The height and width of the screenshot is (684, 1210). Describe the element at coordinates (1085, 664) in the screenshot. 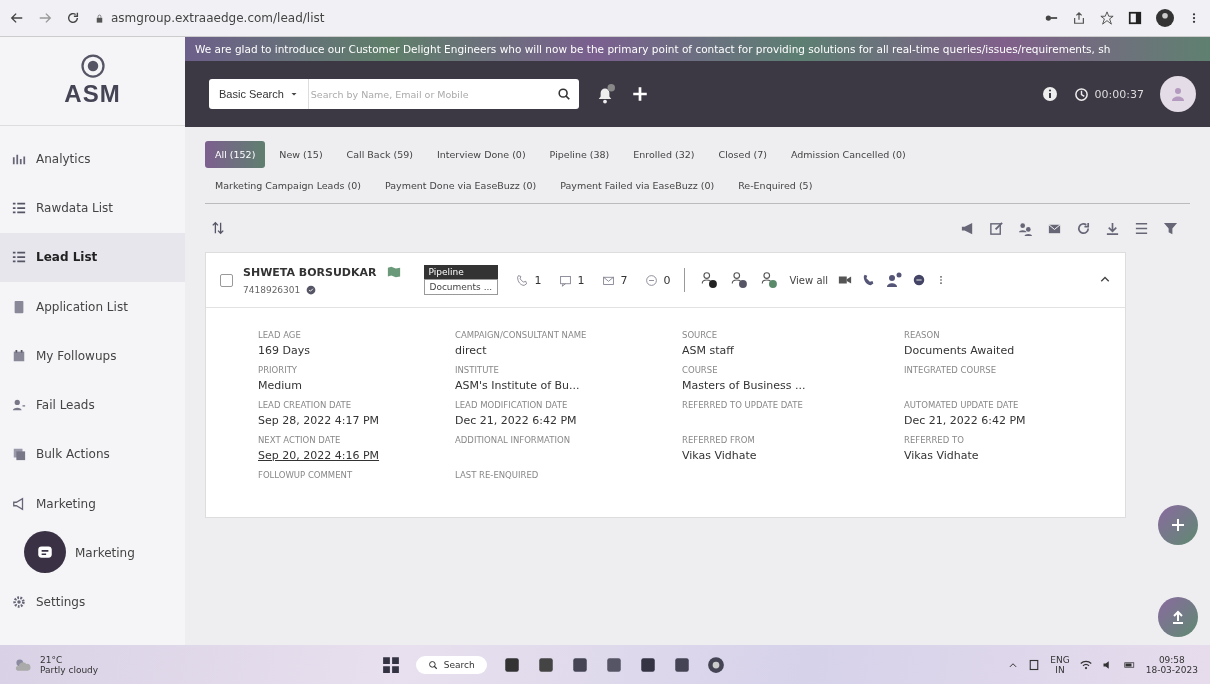

I see `wifi-icon` at that location.